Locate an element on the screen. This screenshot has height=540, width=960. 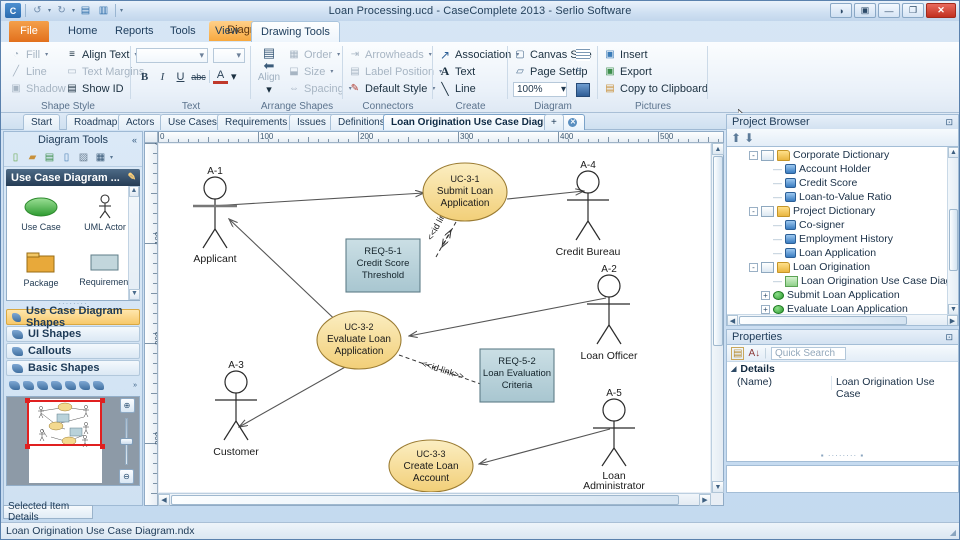
tab-view: View is located at coordinates (227, 31).